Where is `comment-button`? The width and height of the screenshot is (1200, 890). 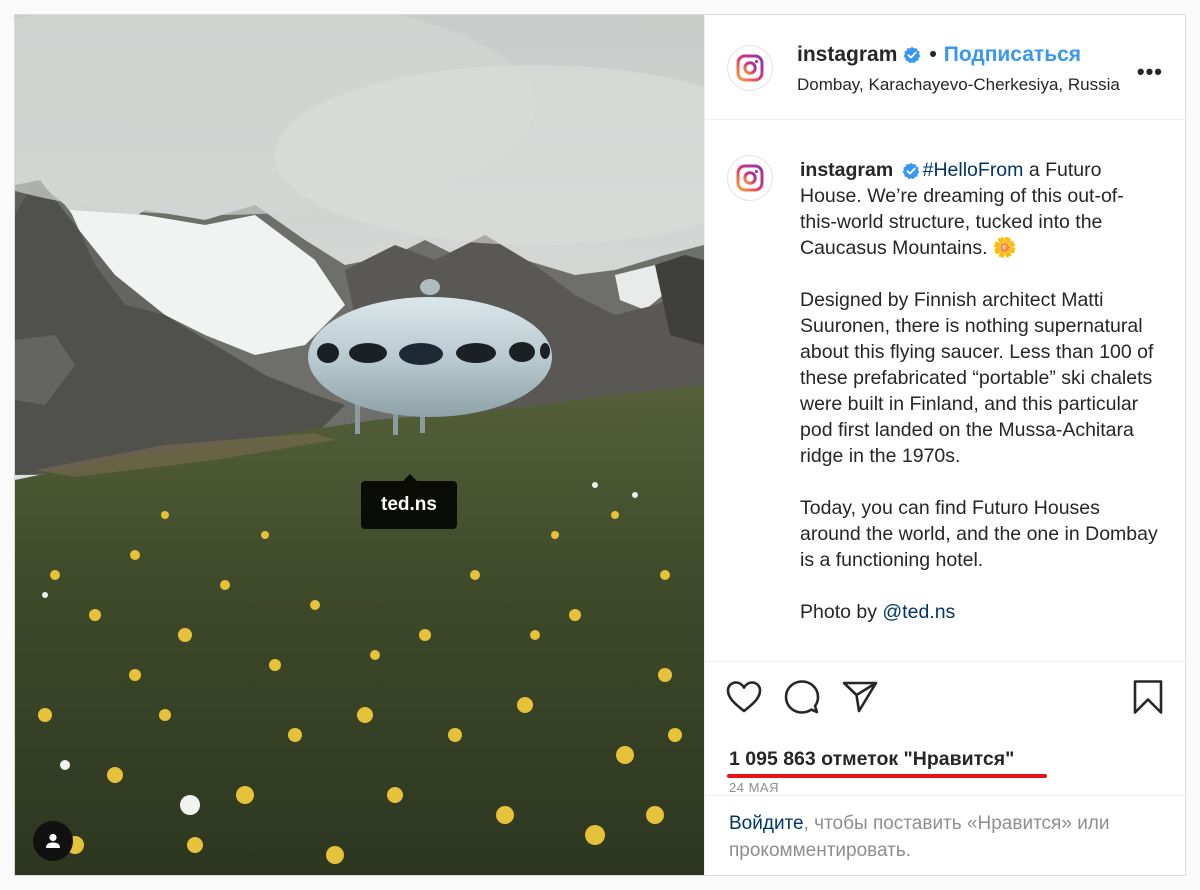 comment-button is located at coordinates (802, 697).